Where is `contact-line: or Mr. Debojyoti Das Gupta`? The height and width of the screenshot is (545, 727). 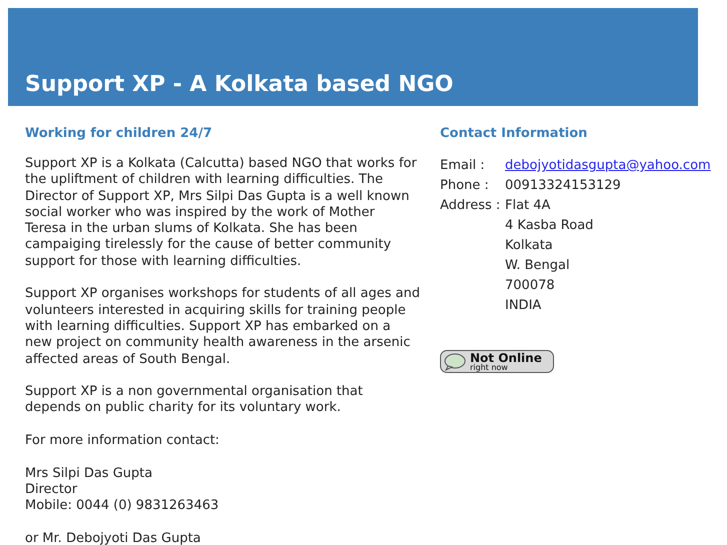 contact-line: or Mr. Debojyoti Das Gupta is located at coordinates (113, 537).